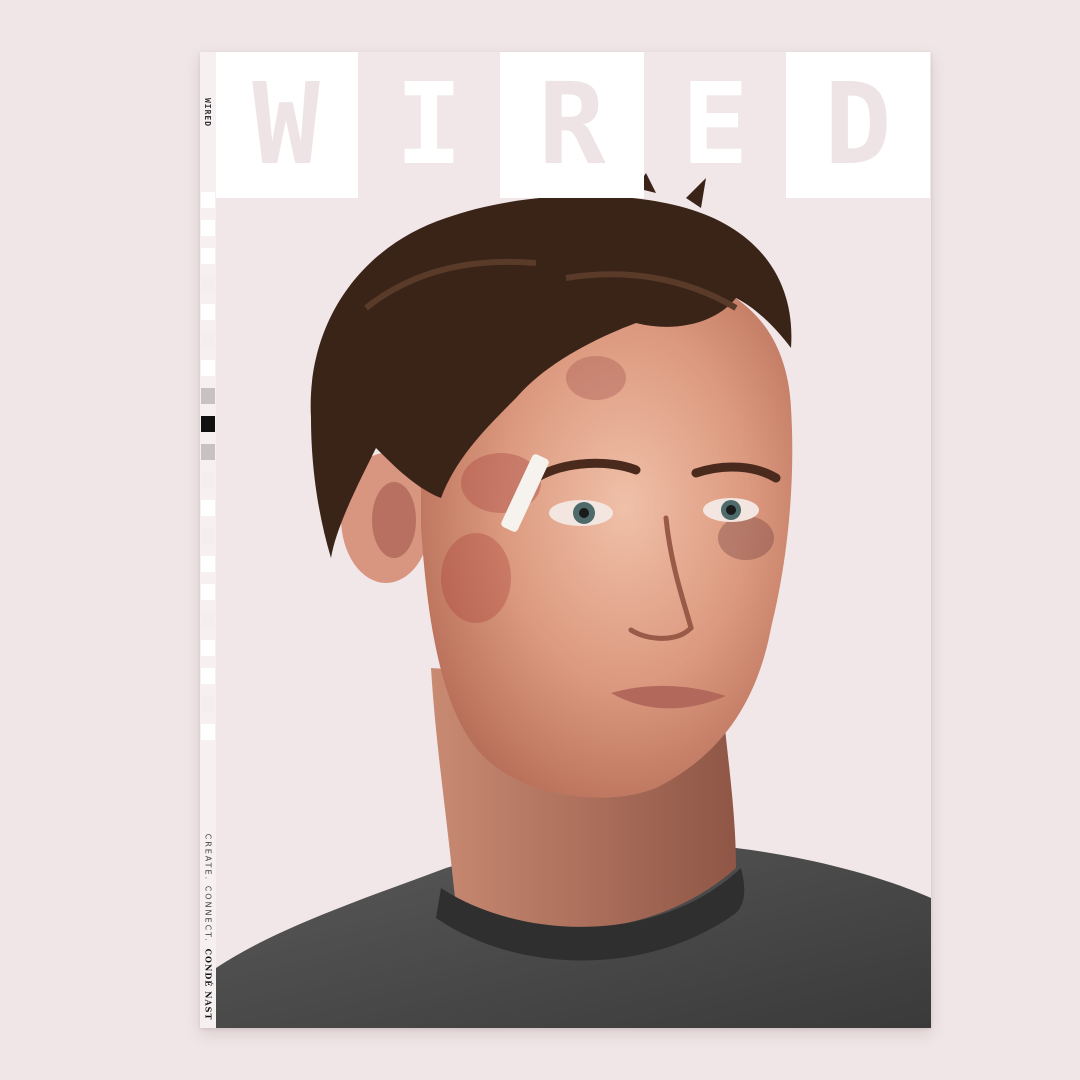 The width and height of the screenshot is (1080, 1080). I want to click on masthead-letter-d: D, so click(858, 125).